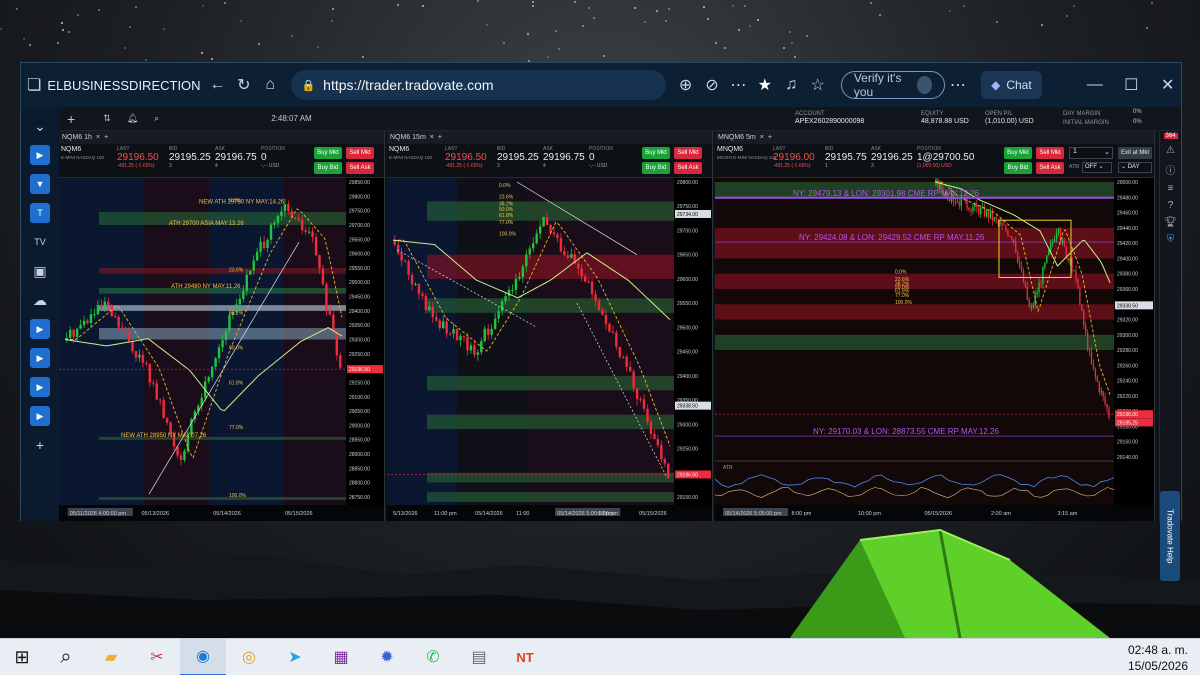  Describe the element at coordinates (958, 85) in the screenshot. I see `settings-more-icon: ⋯` at that location.